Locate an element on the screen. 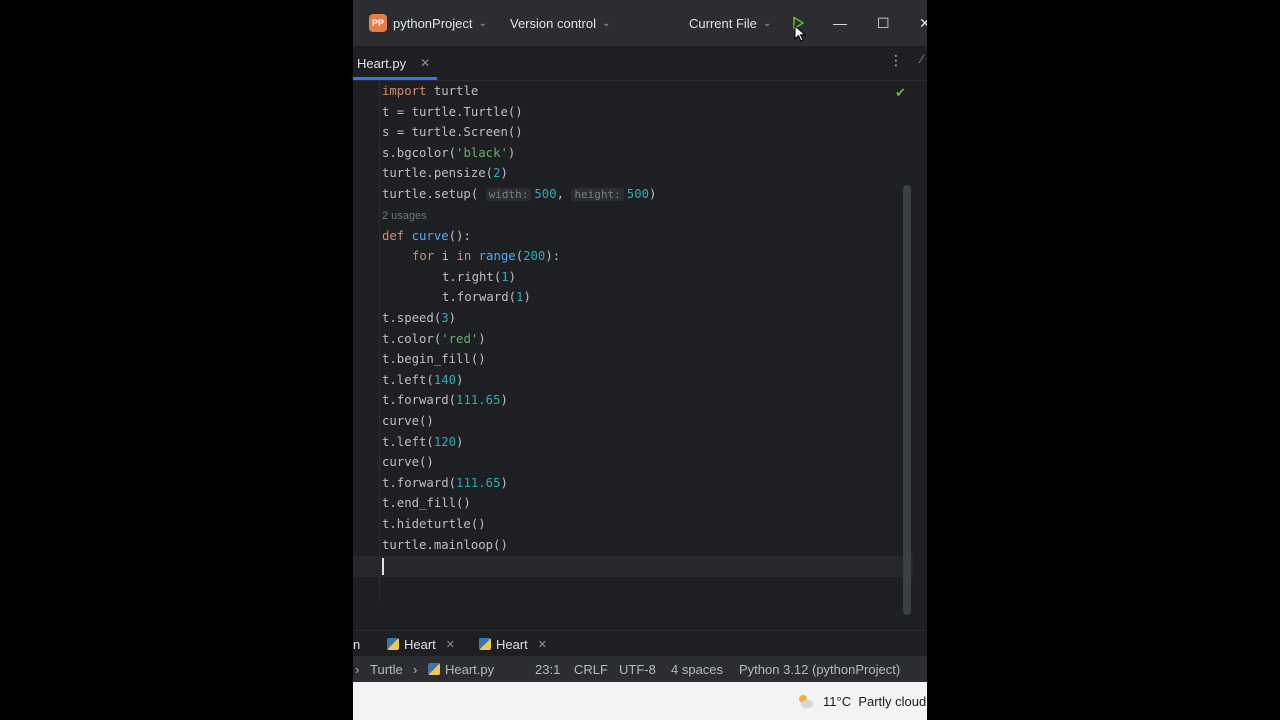 The width and height of the screenshot is (1280, 720). code-line-13: t.begin_fill() is located at coordinates (434, 359).